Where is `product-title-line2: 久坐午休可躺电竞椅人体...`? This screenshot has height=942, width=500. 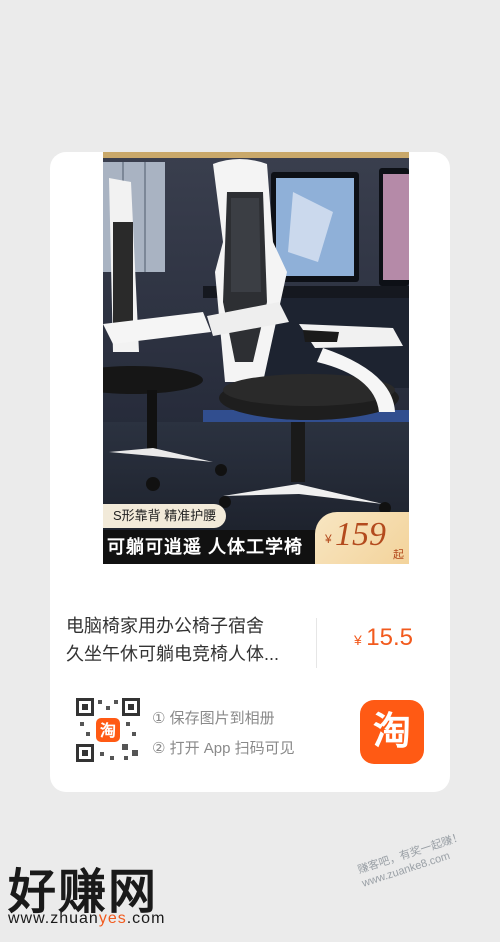
product-title-line2: 久坐午休可躺电竞椅人体... is located at coordinates (173, 654).